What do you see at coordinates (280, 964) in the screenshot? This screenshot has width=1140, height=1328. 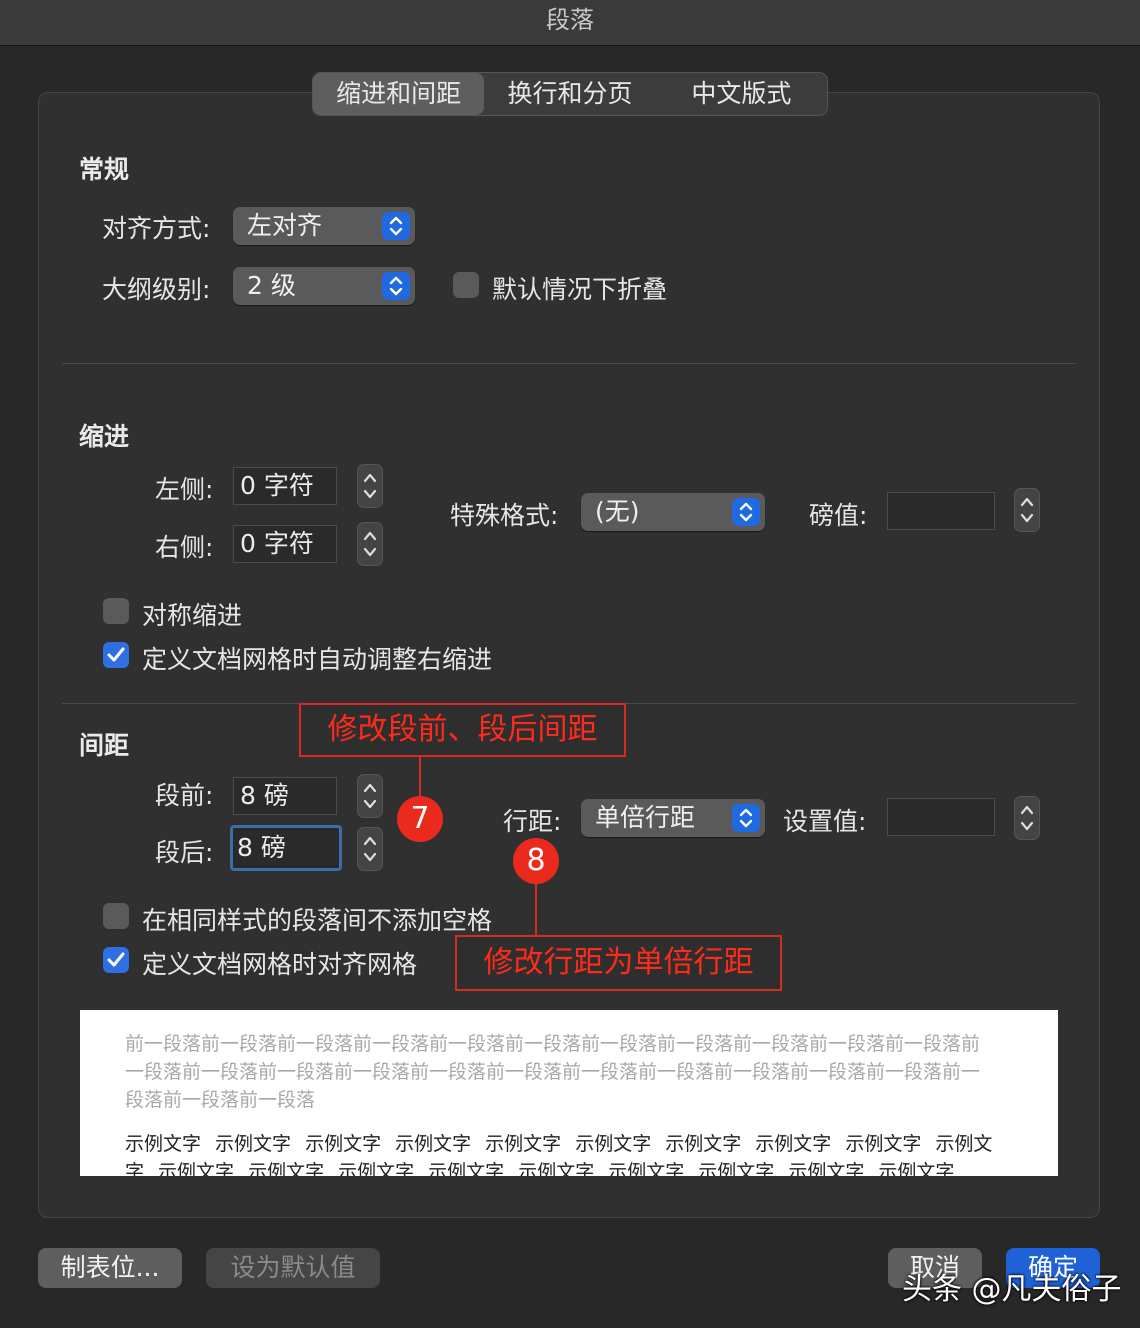 I see `snap-to-grid-label: 定义文档网格时对齐网格` at bounding box center [280, 964].